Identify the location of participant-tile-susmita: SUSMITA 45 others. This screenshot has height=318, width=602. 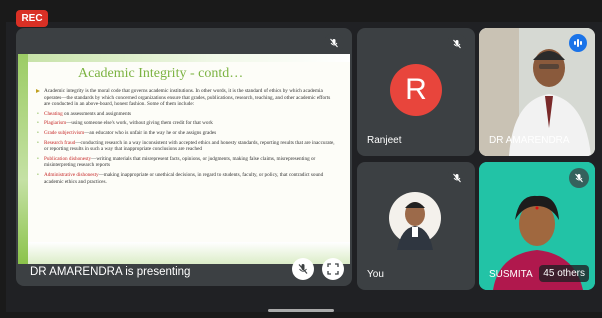
(537, 226).